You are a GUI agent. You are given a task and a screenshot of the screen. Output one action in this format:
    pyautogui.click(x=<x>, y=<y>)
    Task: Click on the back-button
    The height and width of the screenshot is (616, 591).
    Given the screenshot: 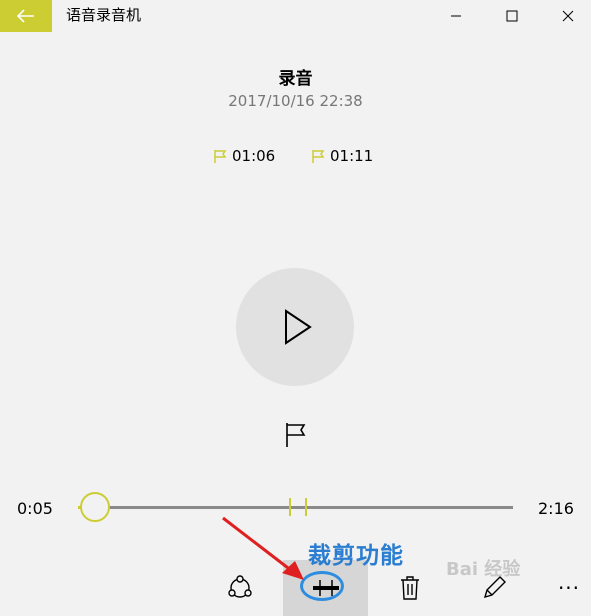 What is the action you would take?
    pyautogui.click(x=26, y=16)
    